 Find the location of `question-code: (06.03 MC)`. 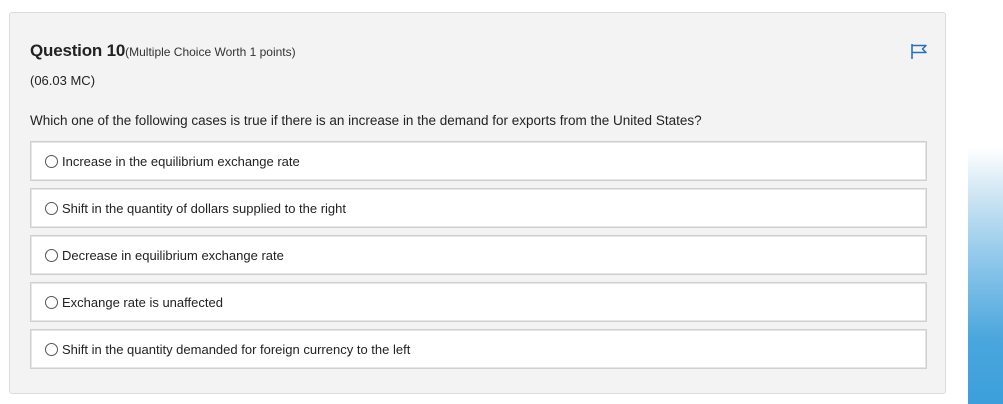

question-code: (06.03 MC) is located at coordinates (63, 80).